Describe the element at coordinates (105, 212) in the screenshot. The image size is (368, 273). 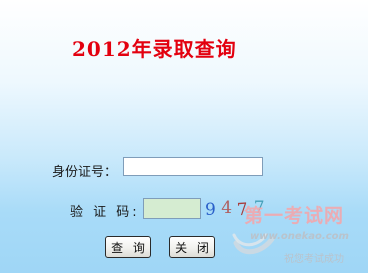
I see `captcha-label: 验 证 码:` at that location.